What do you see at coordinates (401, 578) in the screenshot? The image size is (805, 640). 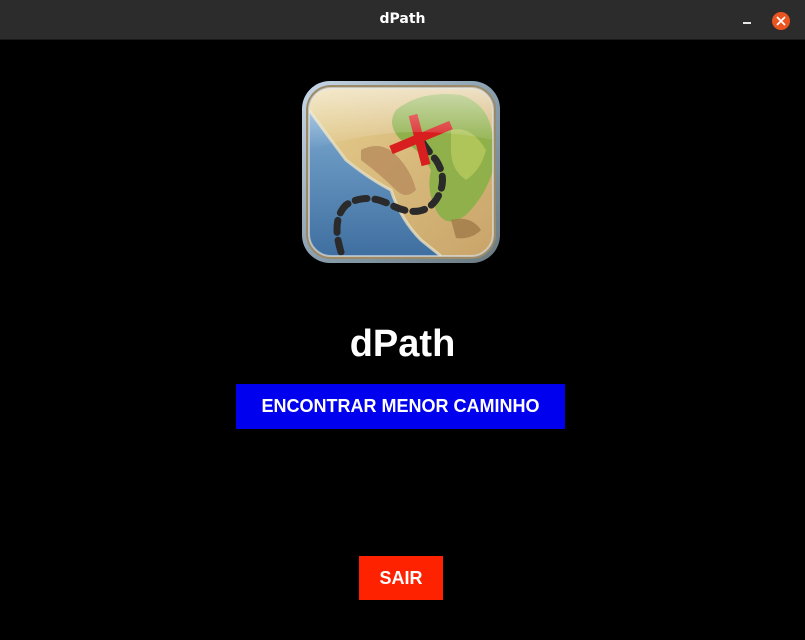 I see `exit-button: SAIR` at bounding box center [401, 578].